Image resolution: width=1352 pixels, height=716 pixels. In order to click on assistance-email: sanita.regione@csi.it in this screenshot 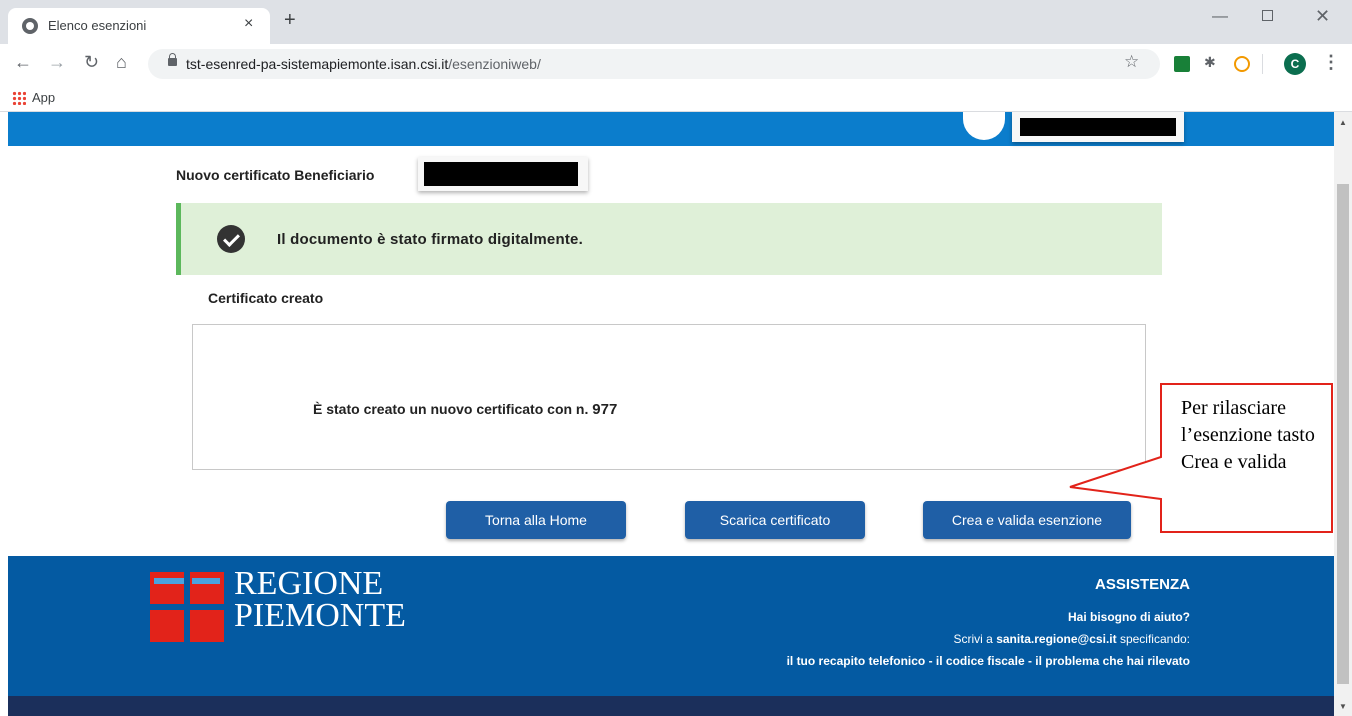, I will do `click(1056, 639)`.